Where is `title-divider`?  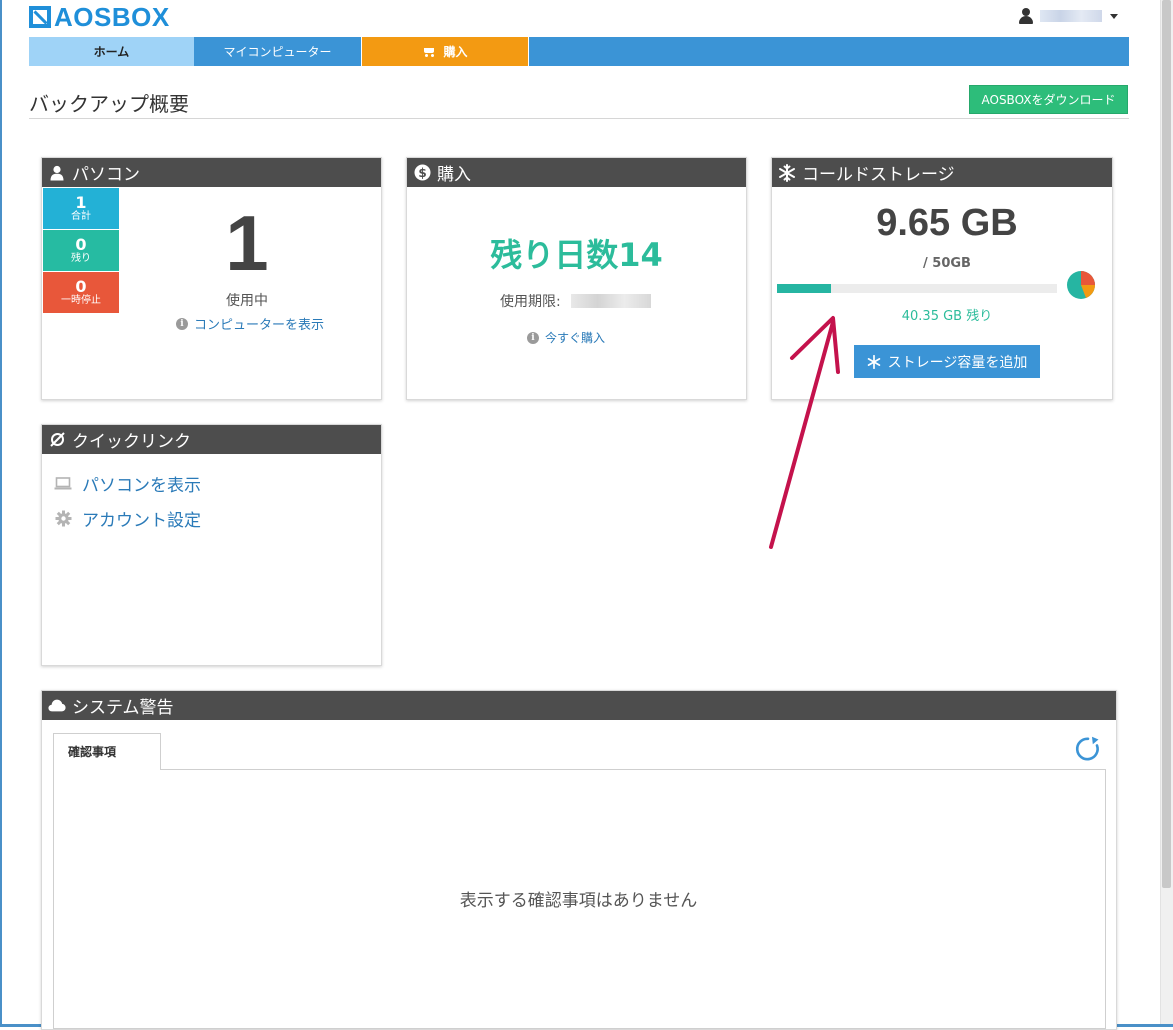
title-divider is located at coordinates (579, 118).